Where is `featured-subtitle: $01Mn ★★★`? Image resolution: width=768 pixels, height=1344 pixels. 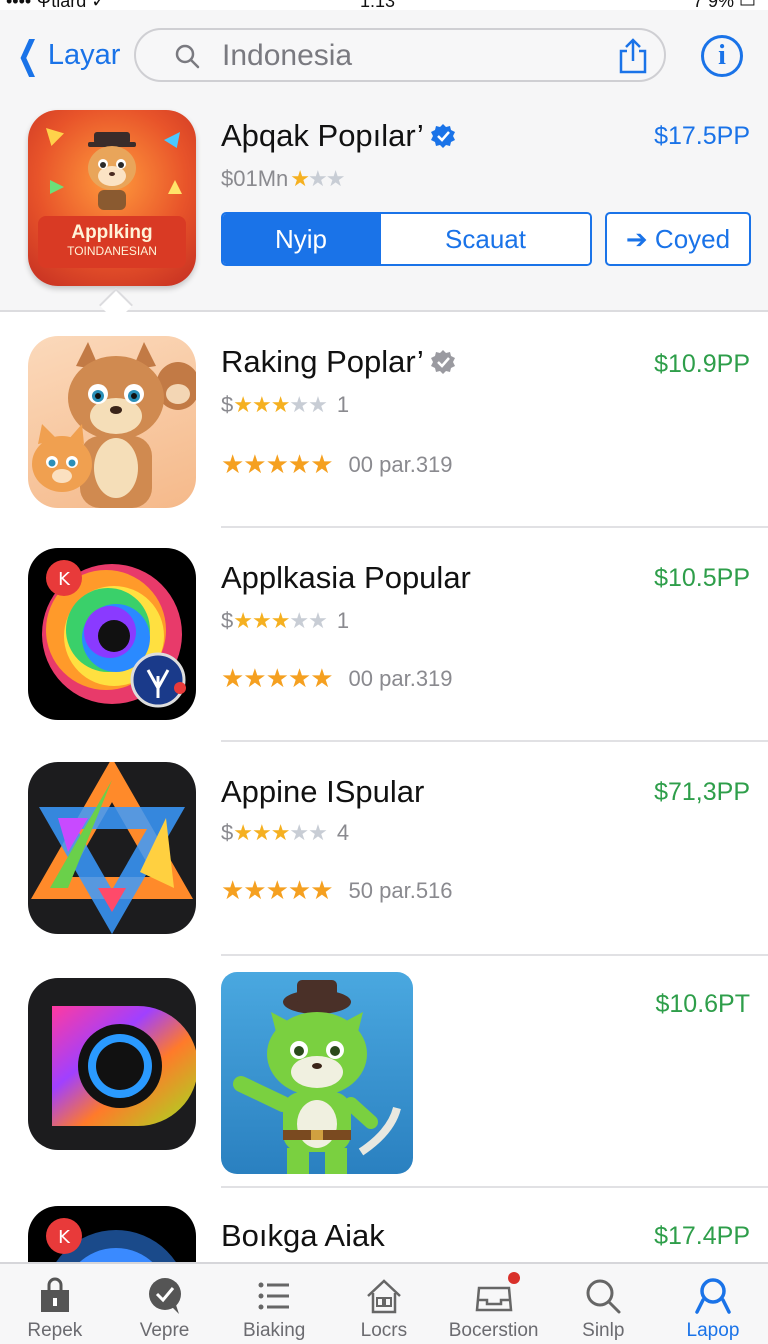 featured-subtitle: $01Mn ★★★ is located at coordinates (283, 179).